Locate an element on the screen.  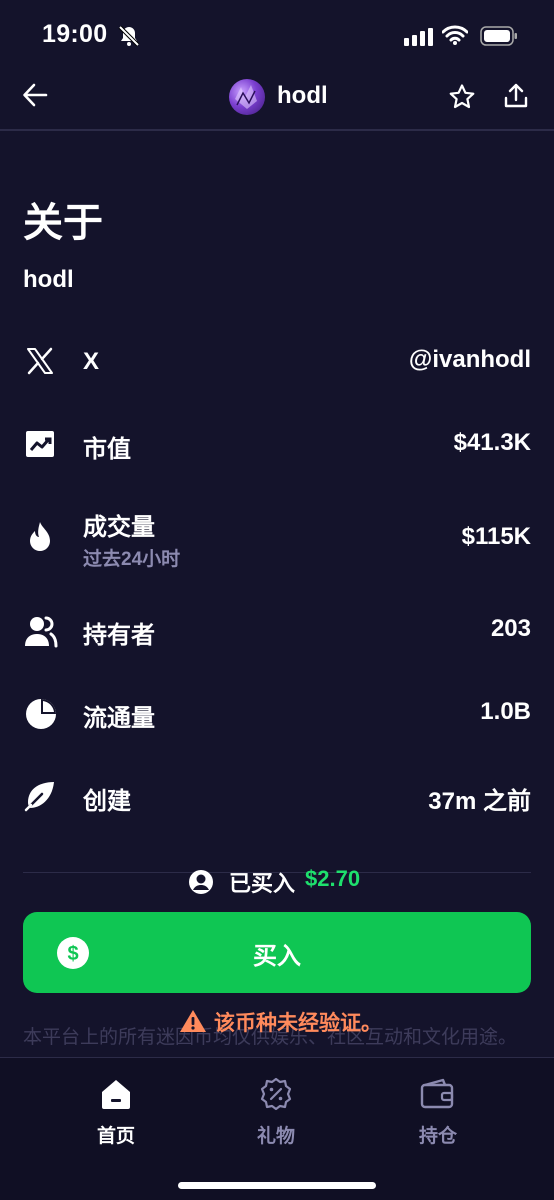
leaf-icon is located at coordinates (41, 797).